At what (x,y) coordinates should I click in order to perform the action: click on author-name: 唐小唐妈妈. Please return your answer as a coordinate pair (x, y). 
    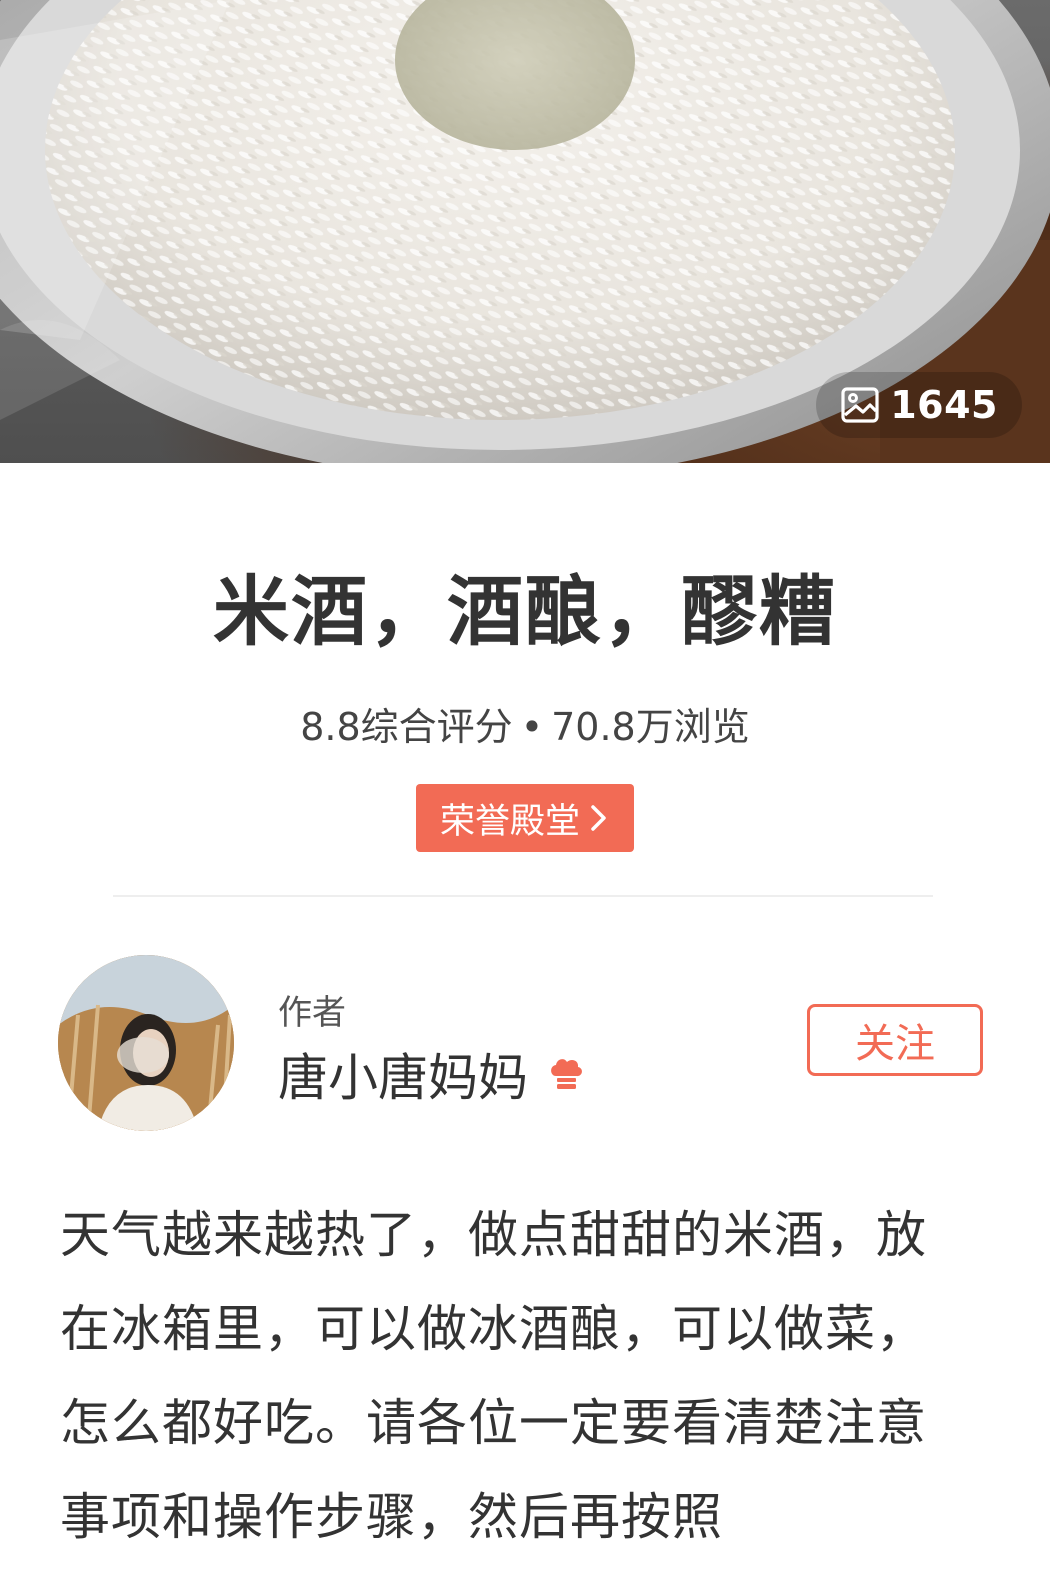
    Looking at the image, I should click on (403, 1078).